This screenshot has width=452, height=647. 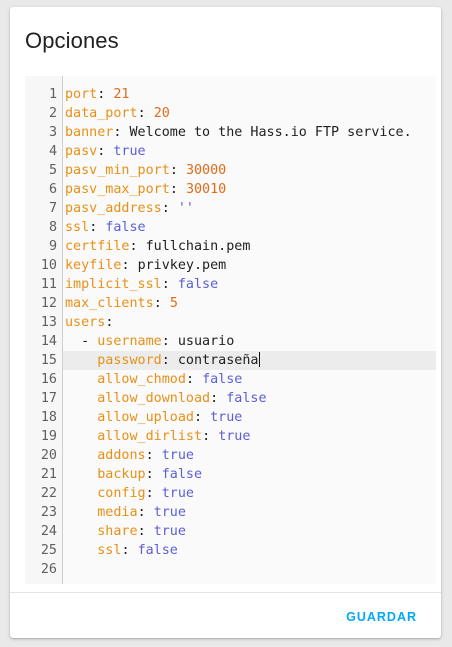 I want to click on editor-line: 5 pasv_min_port: 30000, so click(x=230, y=170).